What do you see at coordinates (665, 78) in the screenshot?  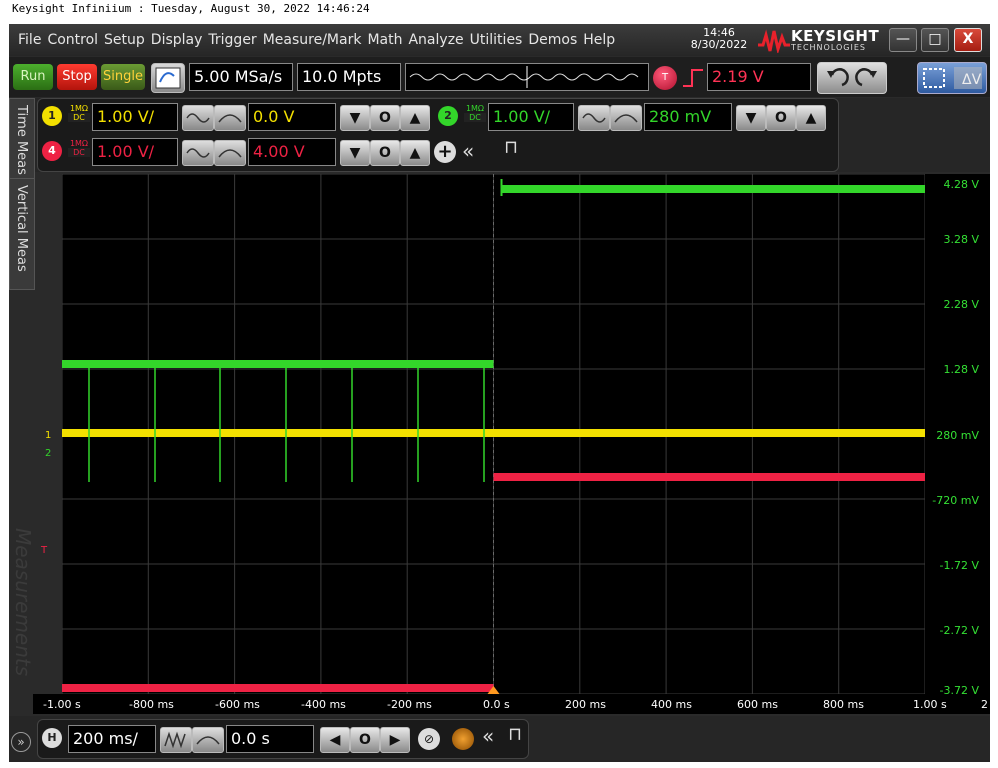 I see `trigger-badge: T` at bounding box center [665, 78].